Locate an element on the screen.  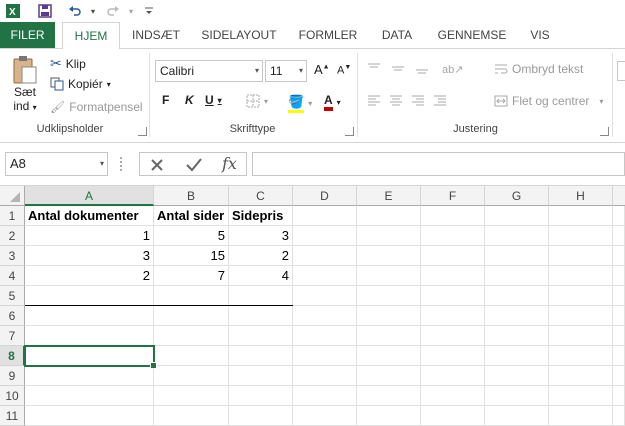
cell-a1: Antal dokumenter is located at coordinates (89, 216).